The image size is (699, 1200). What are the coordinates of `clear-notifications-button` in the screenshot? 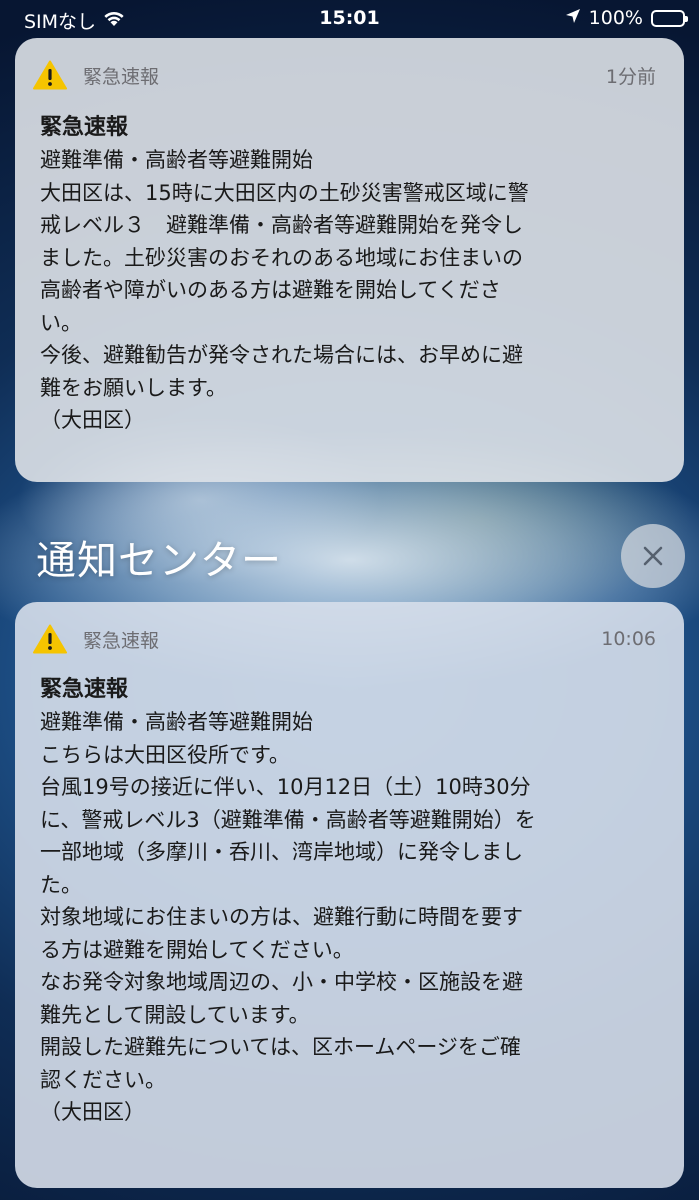 It's located at (653, 556).